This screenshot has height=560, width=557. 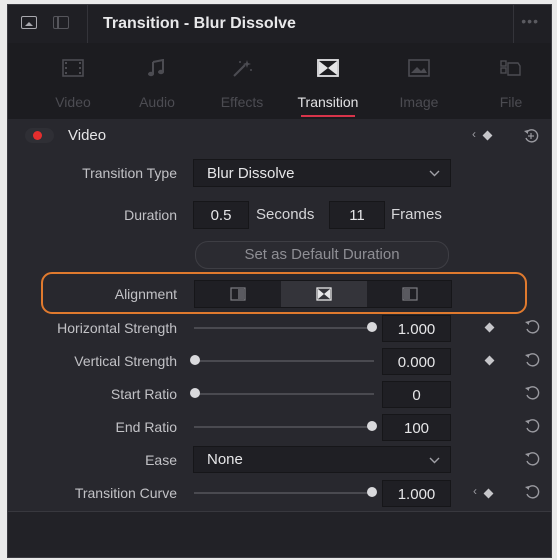 I want to click on transition-type-dropdown: Blur Dissolve, so click(x=322, y=173).